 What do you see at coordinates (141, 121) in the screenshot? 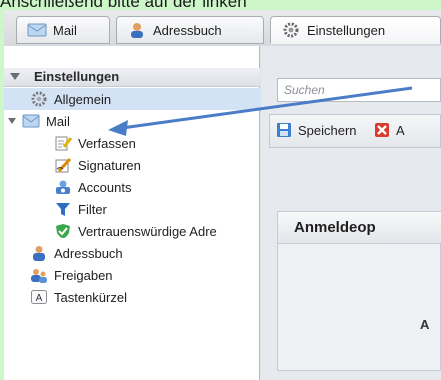
I see `sidebar-item-mail: Mail` at bounding box center [141, 121].